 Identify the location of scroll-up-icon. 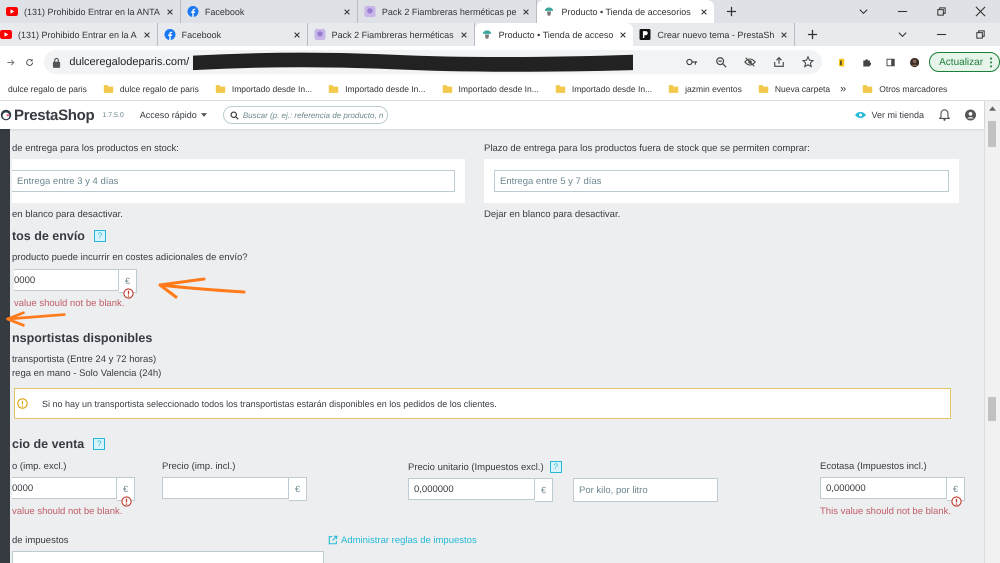
(992, 108).